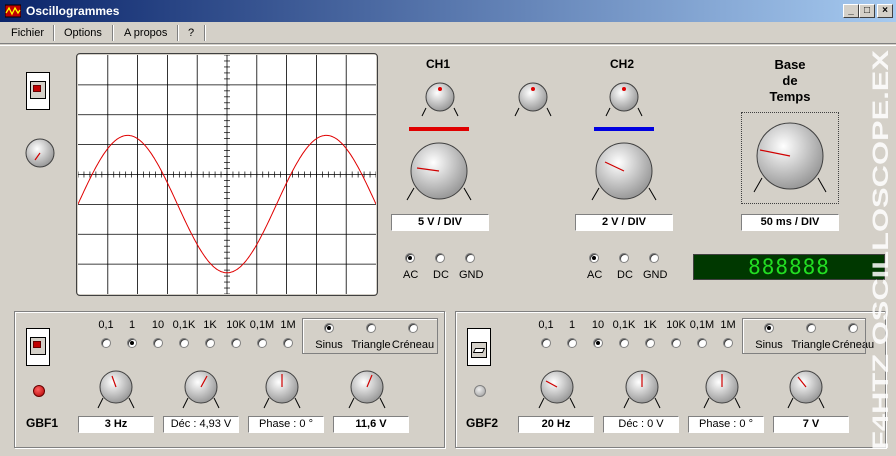 Image resolution: width=896 pixels, height=456 pixels. I want to click on gbf1-range-label: 1, so click(132, 325).